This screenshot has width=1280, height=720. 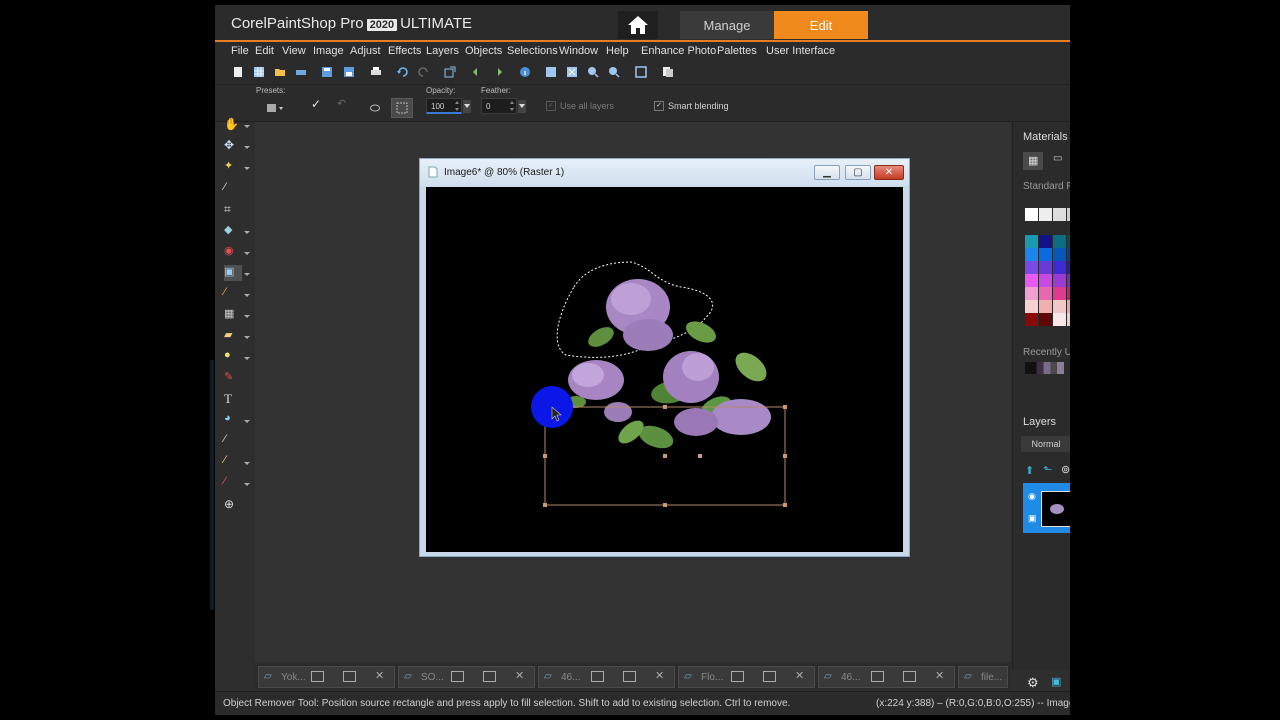 What do you see at coordinates (233, 125) in the screenshot?
I see `pan-tool: ✋` at bounding box center [233, 125].